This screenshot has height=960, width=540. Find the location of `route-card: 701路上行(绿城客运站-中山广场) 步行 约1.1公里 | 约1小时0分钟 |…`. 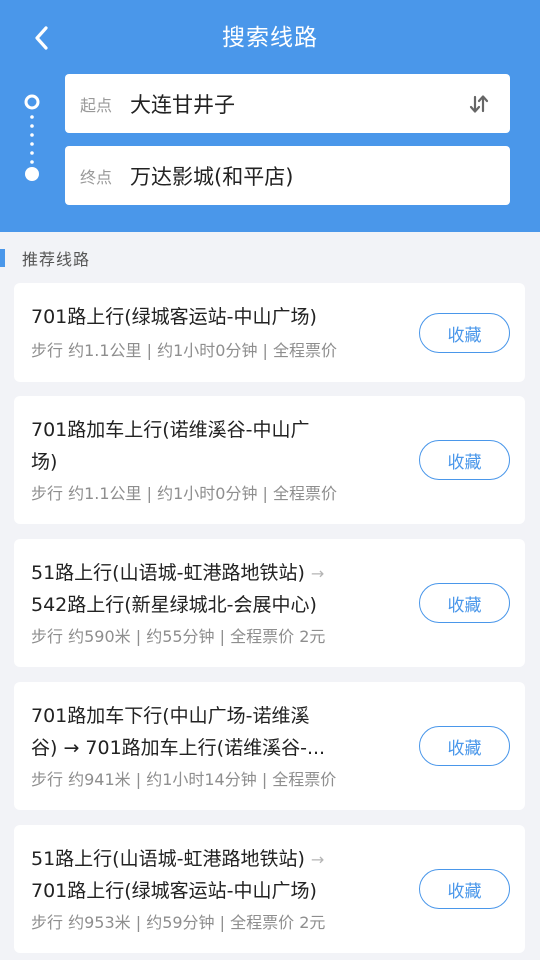

route-card: 701路上行(绿城客运站-中山广场) 步行 约1.1公里 | 约1小时0分钟 |… is located at coordinates (269, 332).